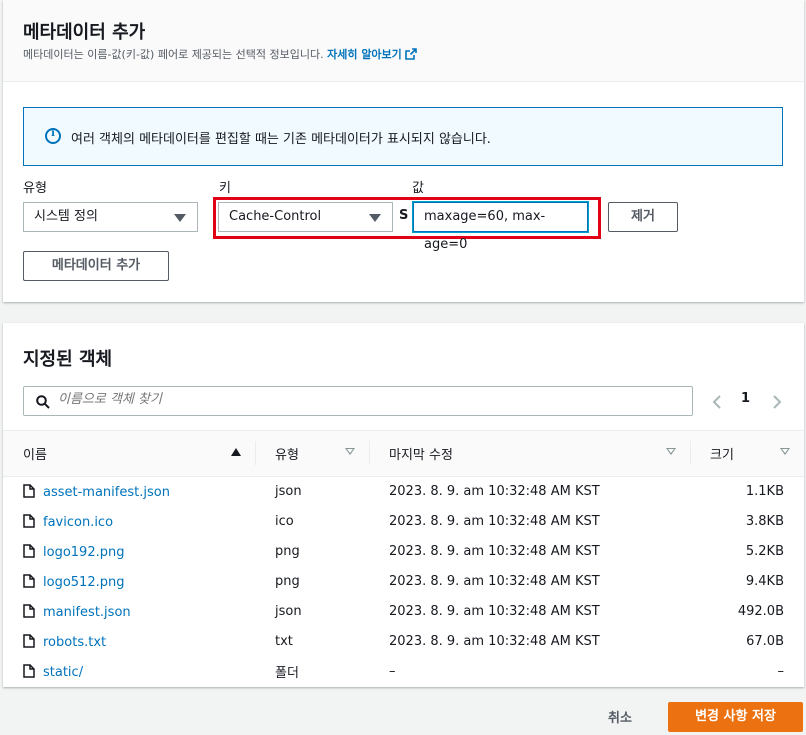 The width and height of the screenshot is (806, 735). I want to click on cell-name: static/, so click(129, 672).